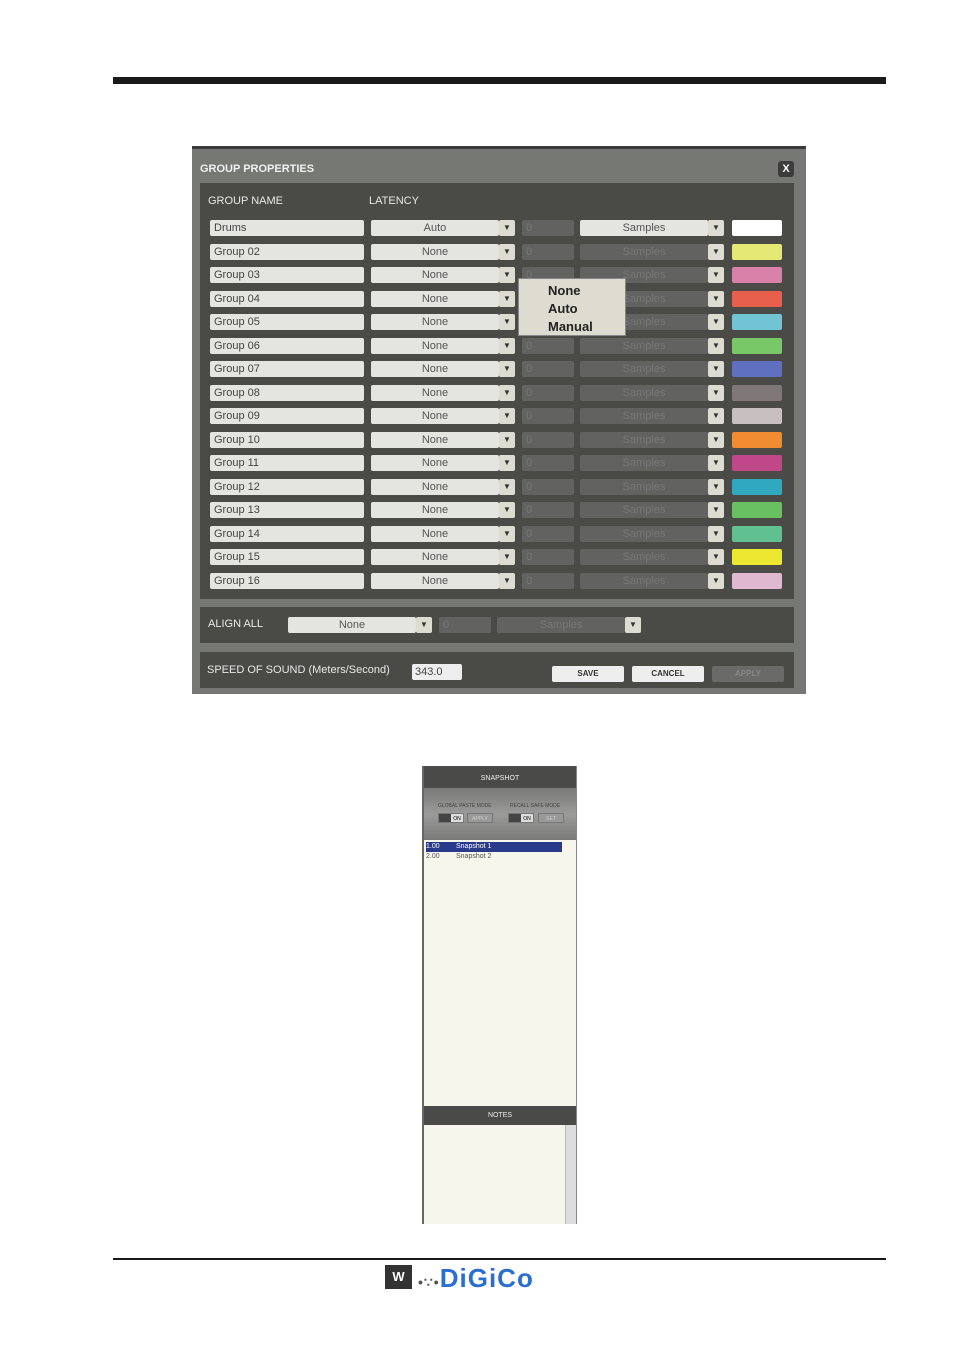  Describe the element at coordinates (494, 857) in the screenshot. I see `snapshot-list-item: 2.00 Snapshot 2` at that location.